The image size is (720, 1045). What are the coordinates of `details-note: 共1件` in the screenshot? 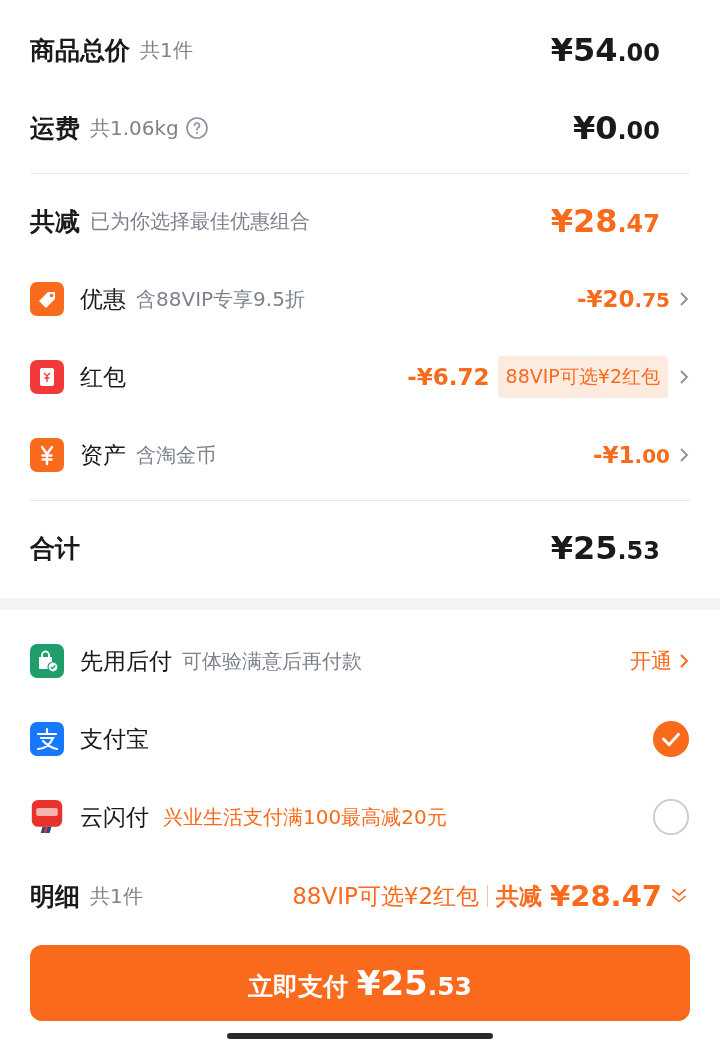 It's located at (116, 896).